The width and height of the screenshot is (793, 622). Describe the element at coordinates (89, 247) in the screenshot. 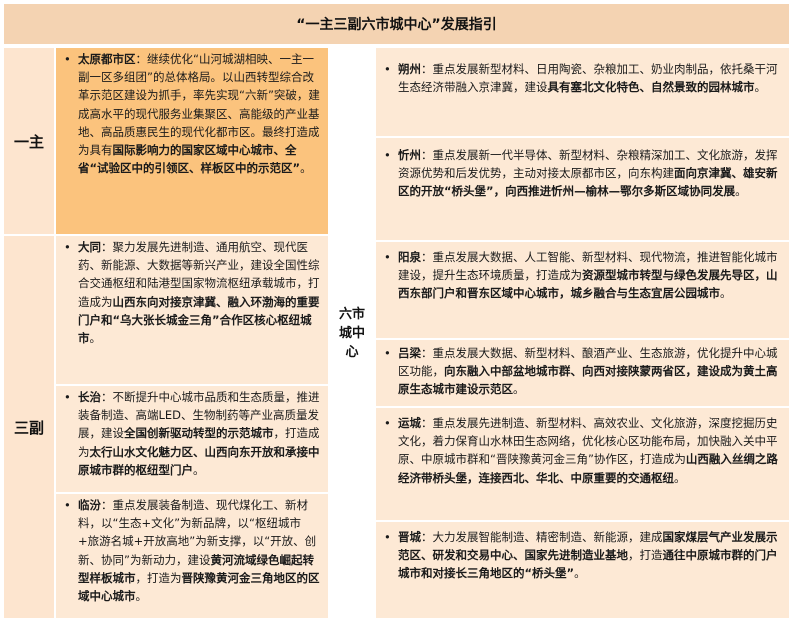

I see `city-name-datong: 大同` at that location.